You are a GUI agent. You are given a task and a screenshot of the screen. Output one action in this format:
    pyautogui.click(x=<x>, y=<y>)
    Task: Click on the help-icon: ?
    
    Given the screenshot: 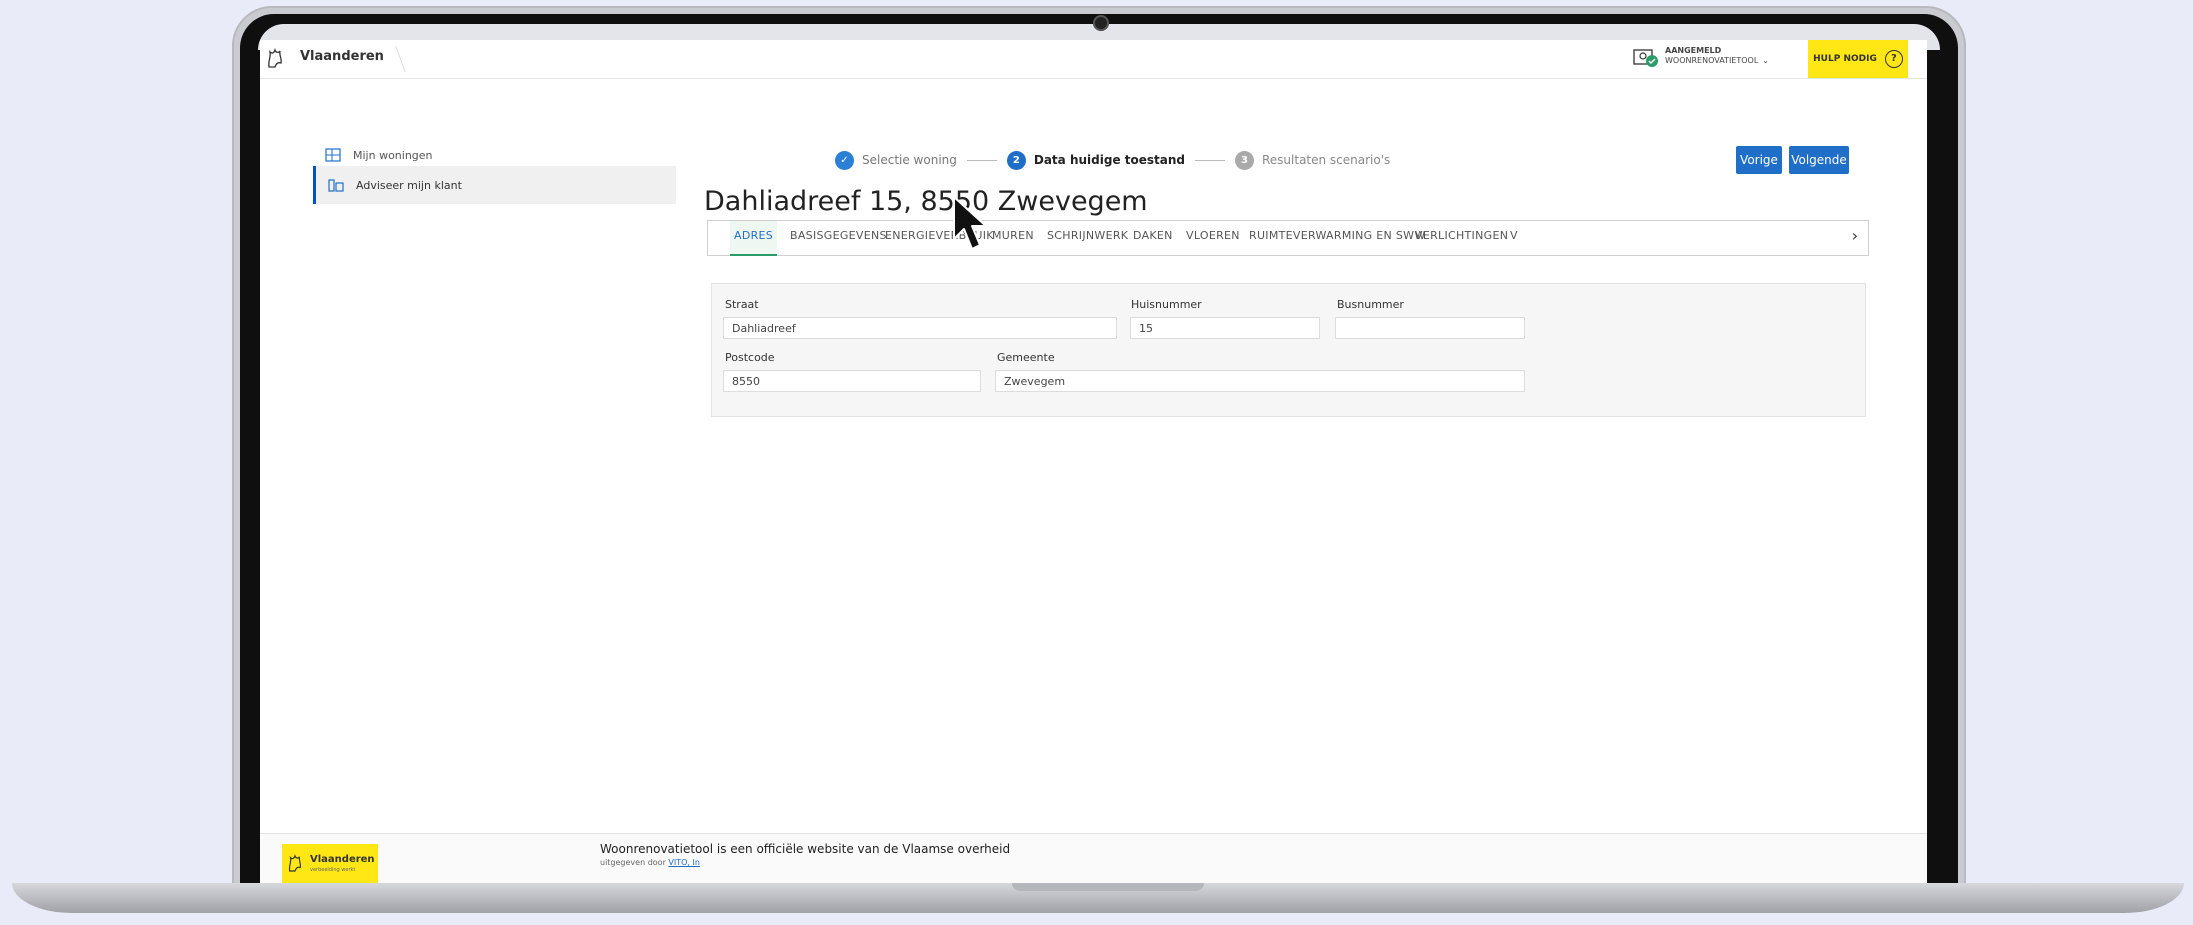 What is the action you would take?
    pyautogui.click(x=1893, y=59)
    